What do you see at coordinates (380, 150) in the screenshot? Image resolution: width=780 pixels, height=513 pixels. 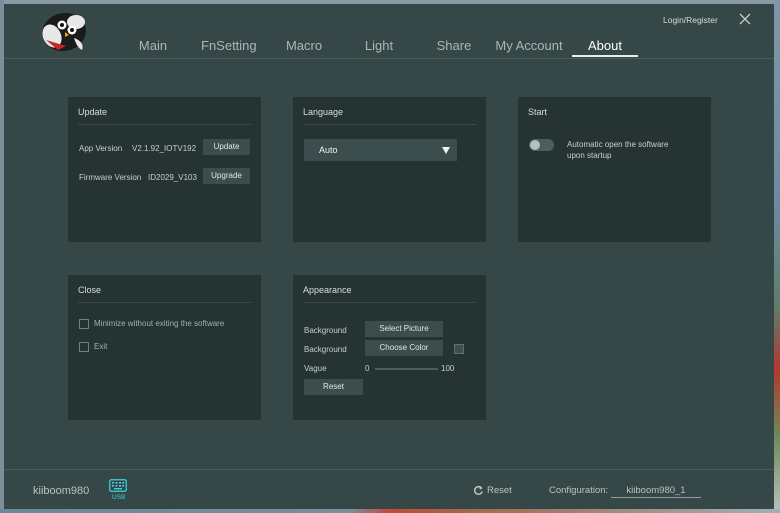 I see `language-select: Auto` at bounding box center [380, 150].